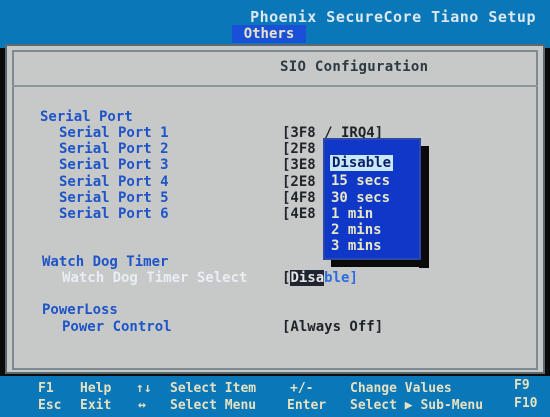 The width and height of the screenshot is (550, 417). Describe the element at coordinates (356, 230) in the screenshot. I see `option-2-mins: 2 mins` at that location.